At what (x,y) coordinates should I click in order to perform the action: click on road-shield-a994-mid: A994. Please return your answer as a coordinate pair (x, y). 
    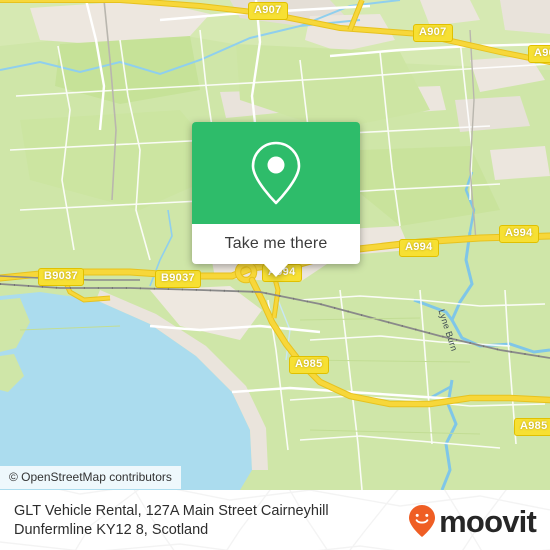
    Looking at the image, I should click on (419, 248).